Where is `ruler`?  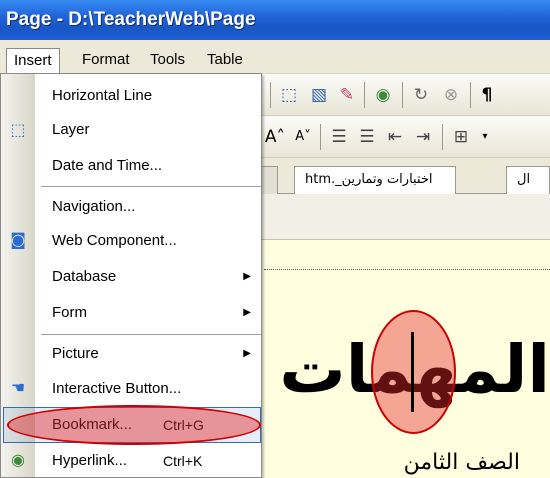
ruler is located at coordinates (405, 217).